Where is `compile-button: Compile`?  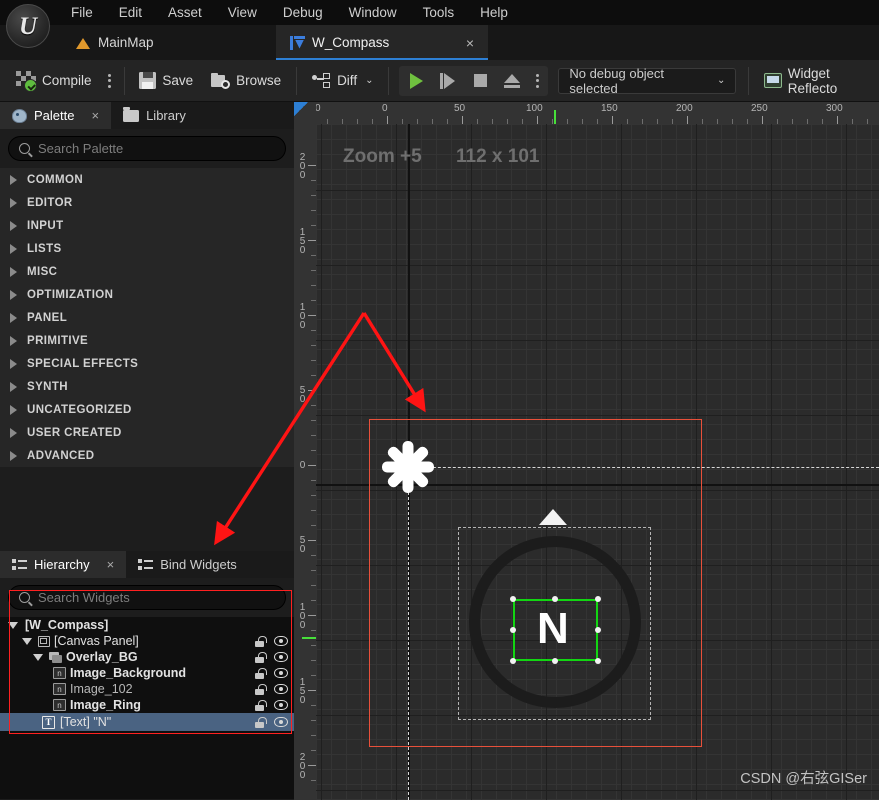
compile-button: Compile is located at coordinates (54, 81).